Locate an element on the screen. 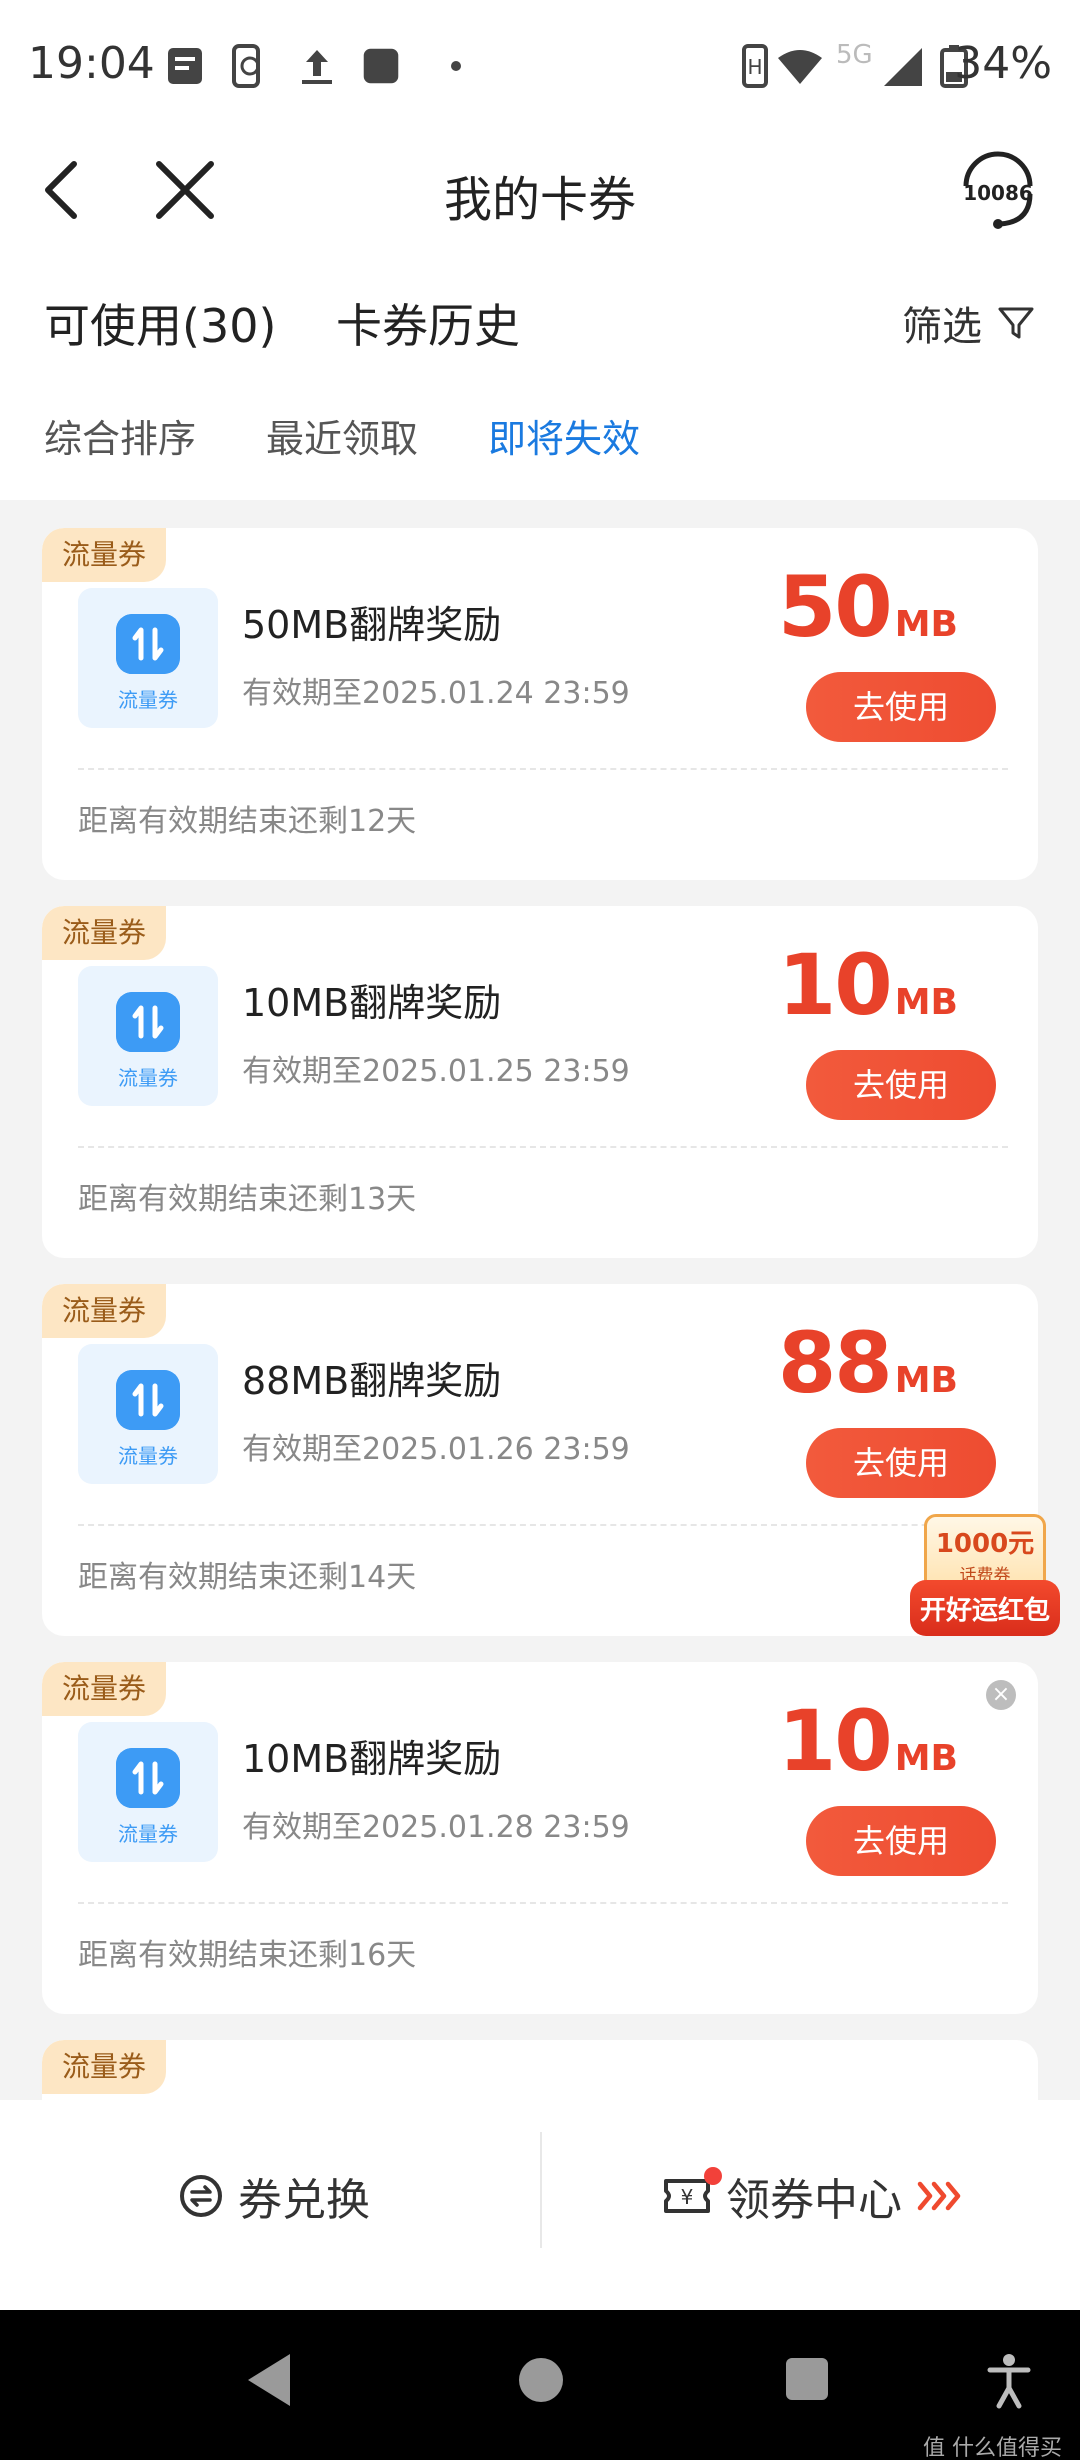 This screenshot has height=2460, width=1080. filter-icon is located at coordinates (1016, 323).